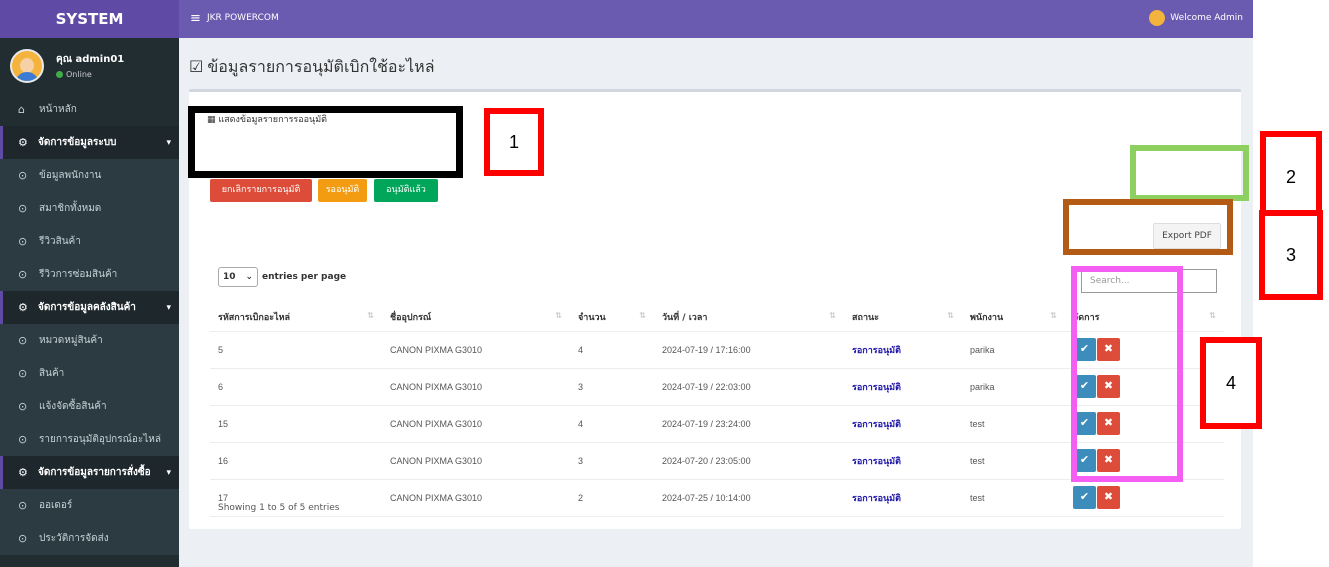 This screenshot has height=567, width=1329. Describe the element at coordinates (59, 74) in the screenshot. I see `online-dot-icon` at that location.